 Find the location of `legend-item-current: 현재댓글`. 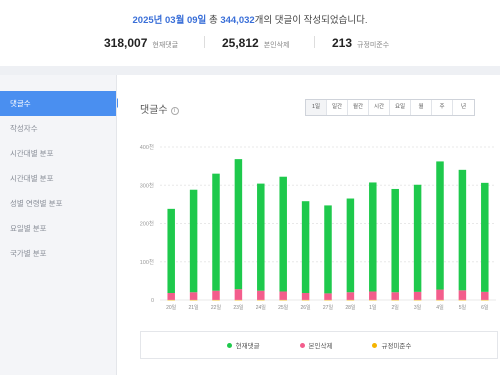

legend-item-current: 현재댓글 is located at coordinates (243, 345).